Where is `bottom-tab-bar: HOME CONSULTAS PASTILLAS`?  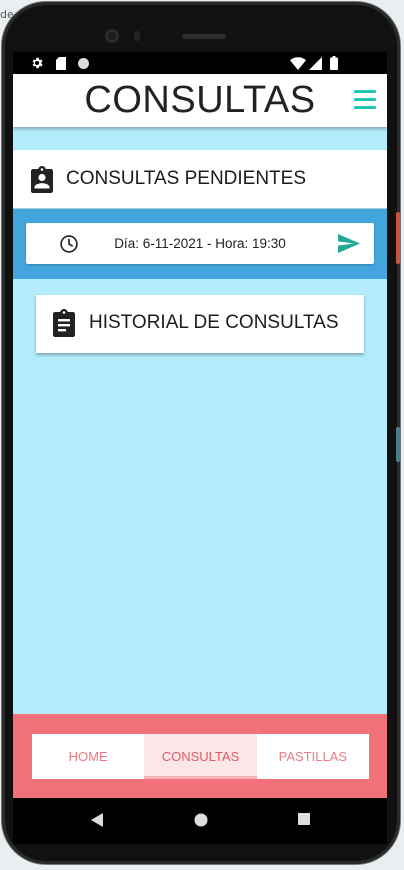
bottom-tab-bar: HOME CONSULTAS PASTILLAS is located at coordinates (200, 756).